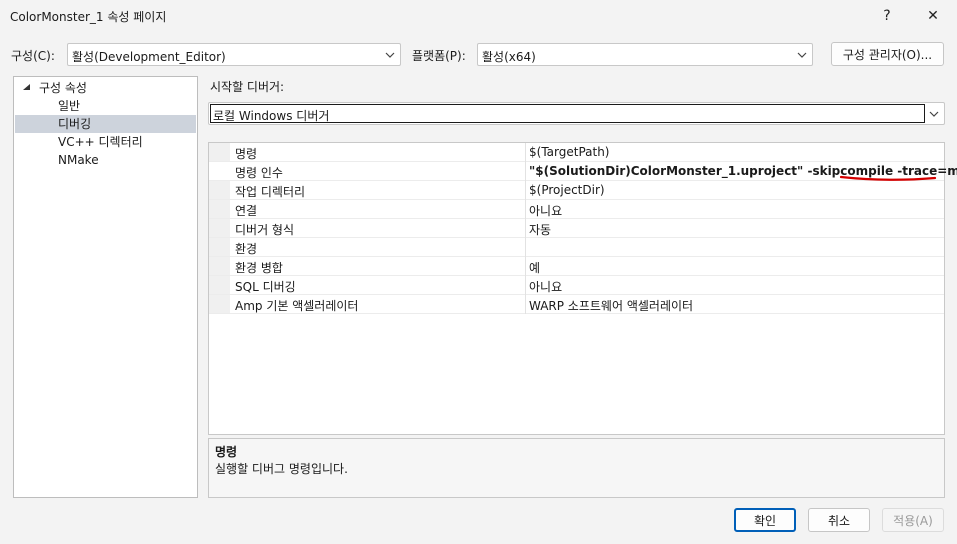 The image size is (957, 544). What do you see at coordinates (105, 88) in the screenshot?
I see `tree-root: 구성 속성` at bounding box center [105, 88].